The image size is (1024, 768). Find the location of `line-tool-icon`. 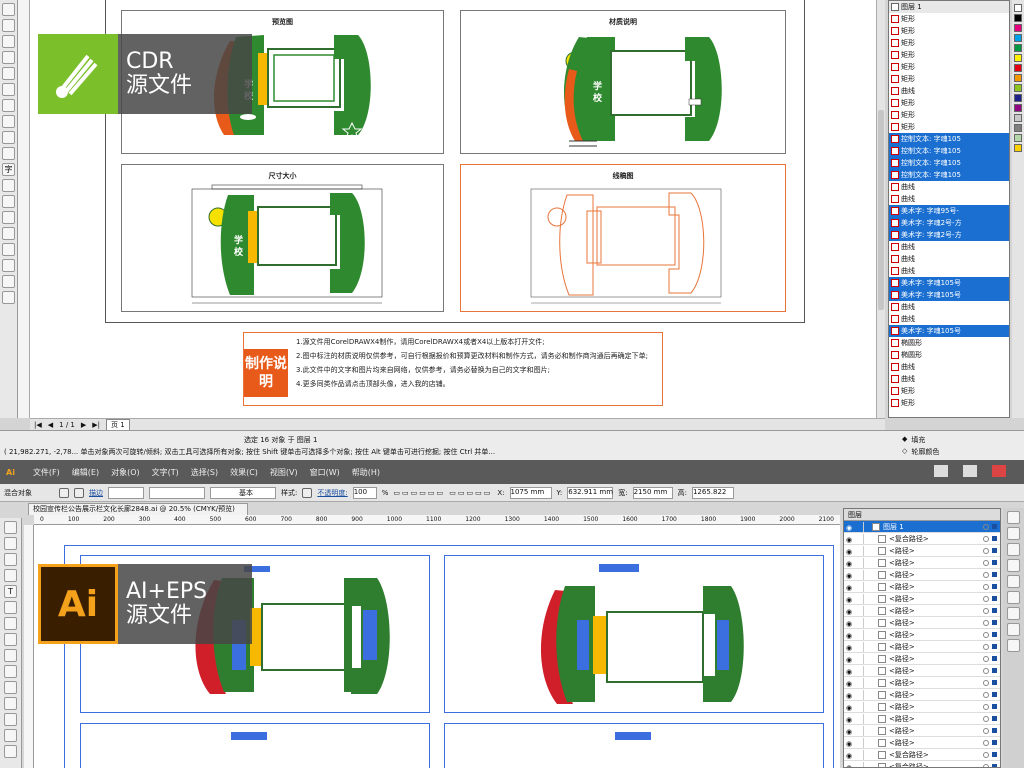

line-tool-icon is located at coordinates (10, 607).